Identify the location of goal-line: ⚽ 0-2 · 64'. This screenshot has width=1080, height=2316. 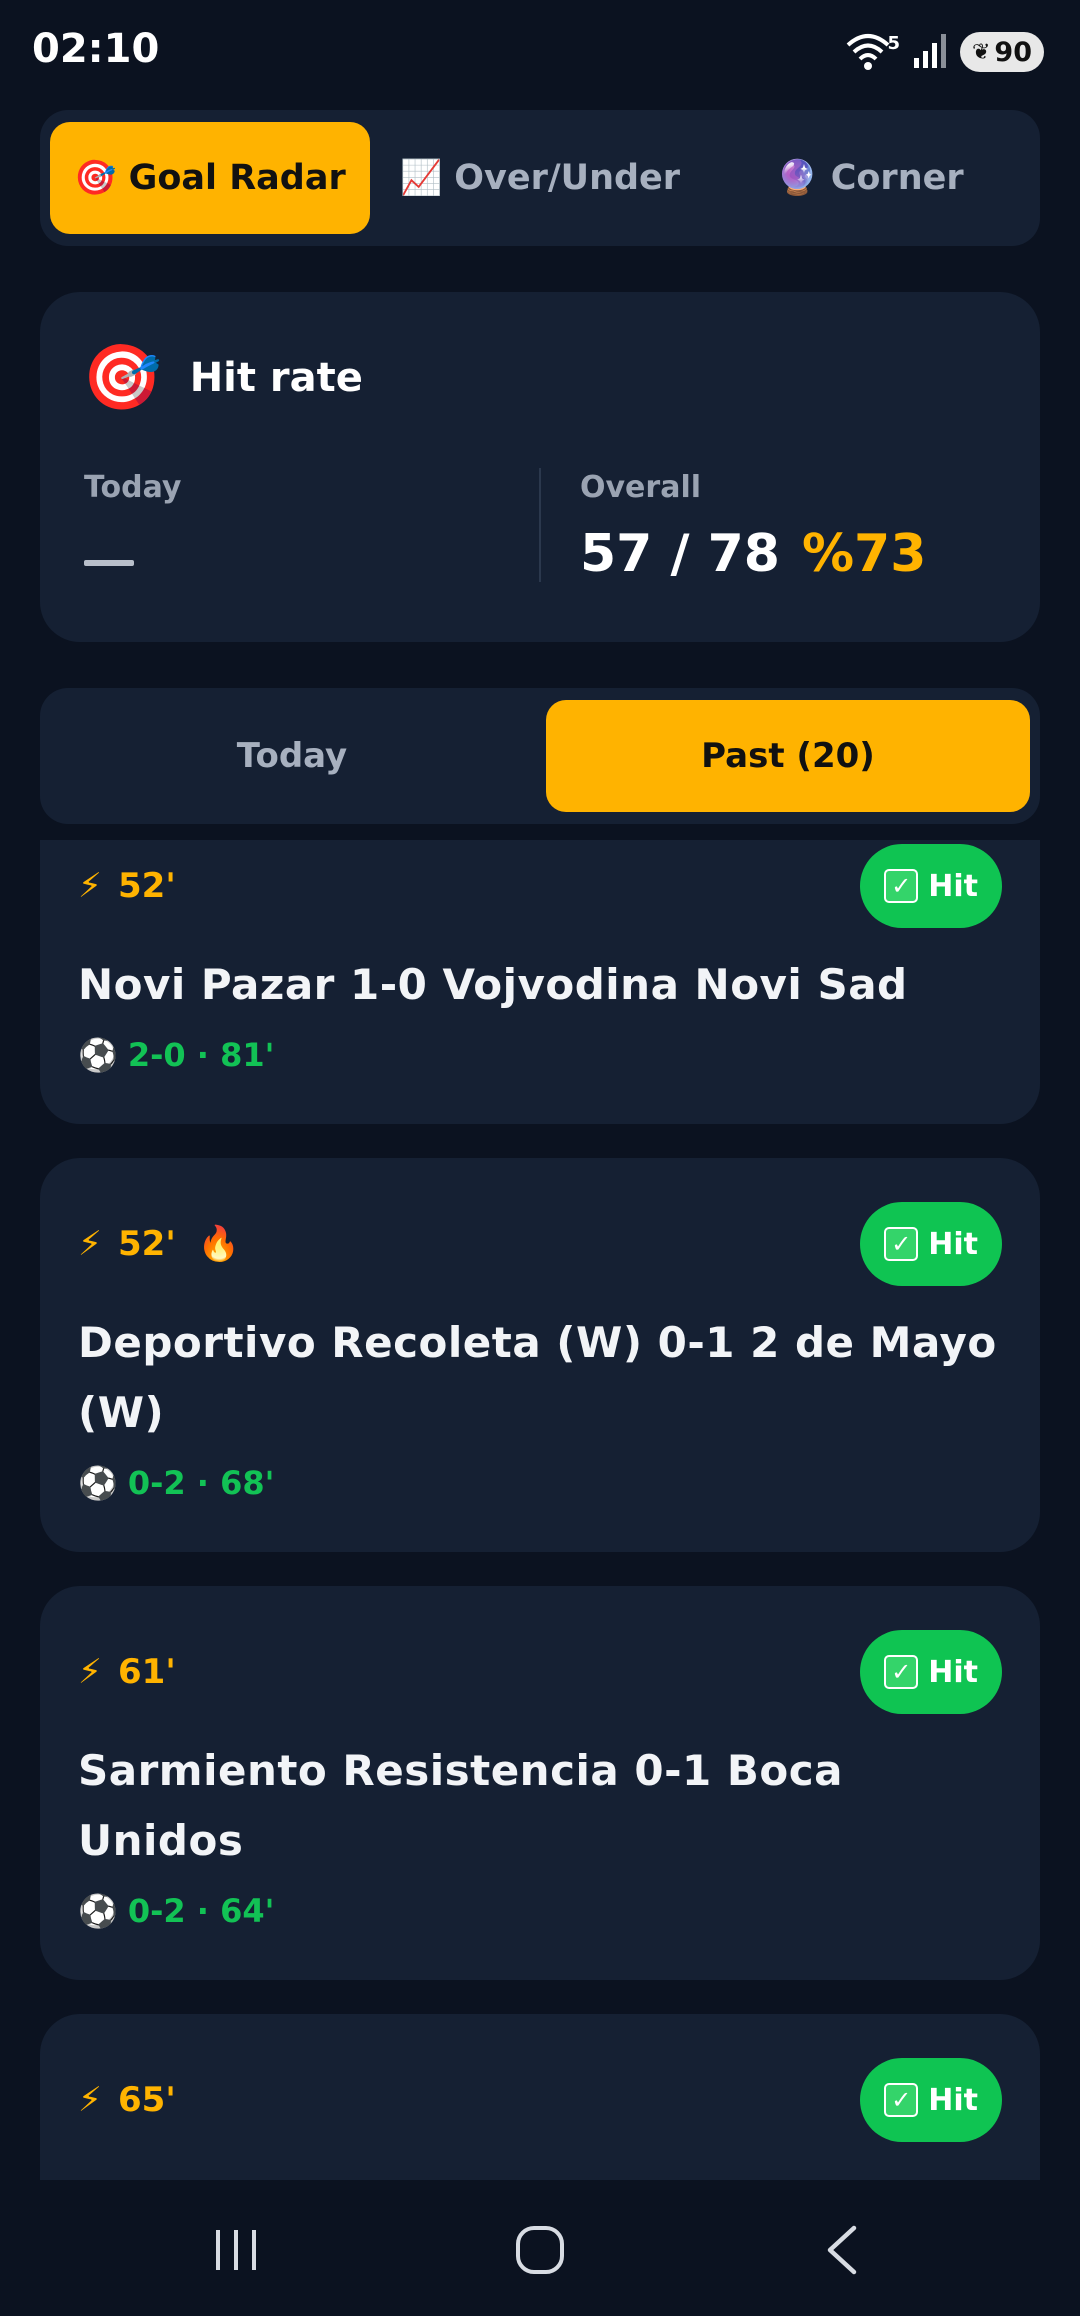
(540, 1911).